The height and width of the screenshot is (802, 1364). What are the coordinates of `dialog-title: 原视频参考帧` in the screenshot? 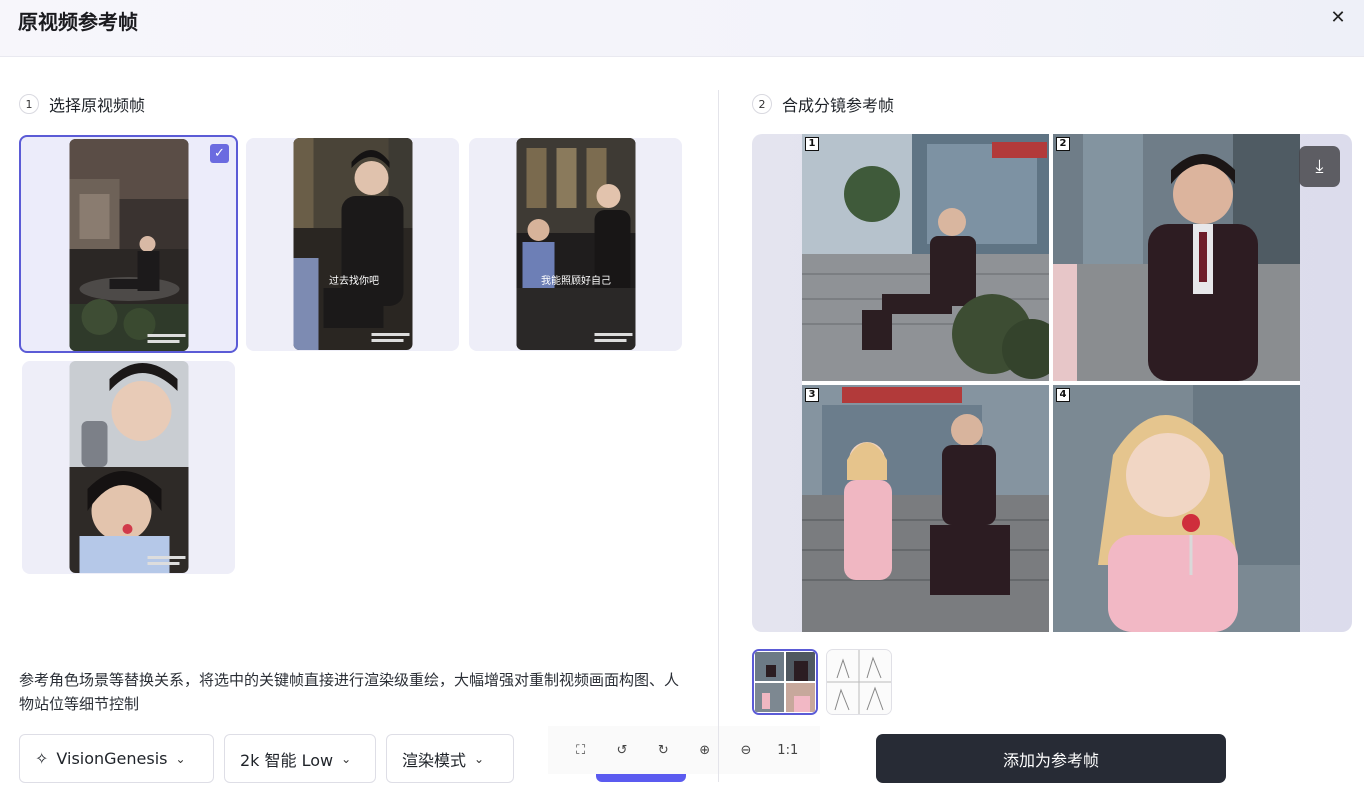 It's located at (78, 22).